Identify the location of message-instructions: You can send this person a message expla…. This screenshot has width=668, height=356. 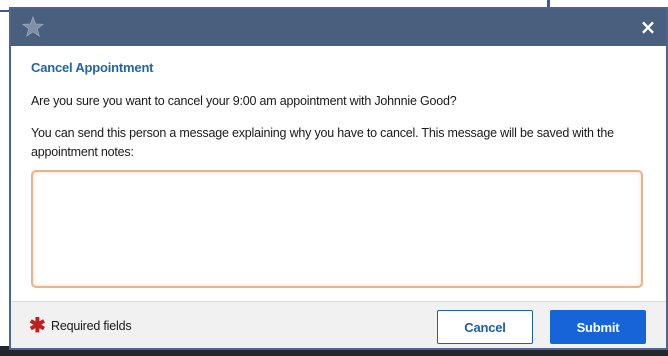
(322, 142).